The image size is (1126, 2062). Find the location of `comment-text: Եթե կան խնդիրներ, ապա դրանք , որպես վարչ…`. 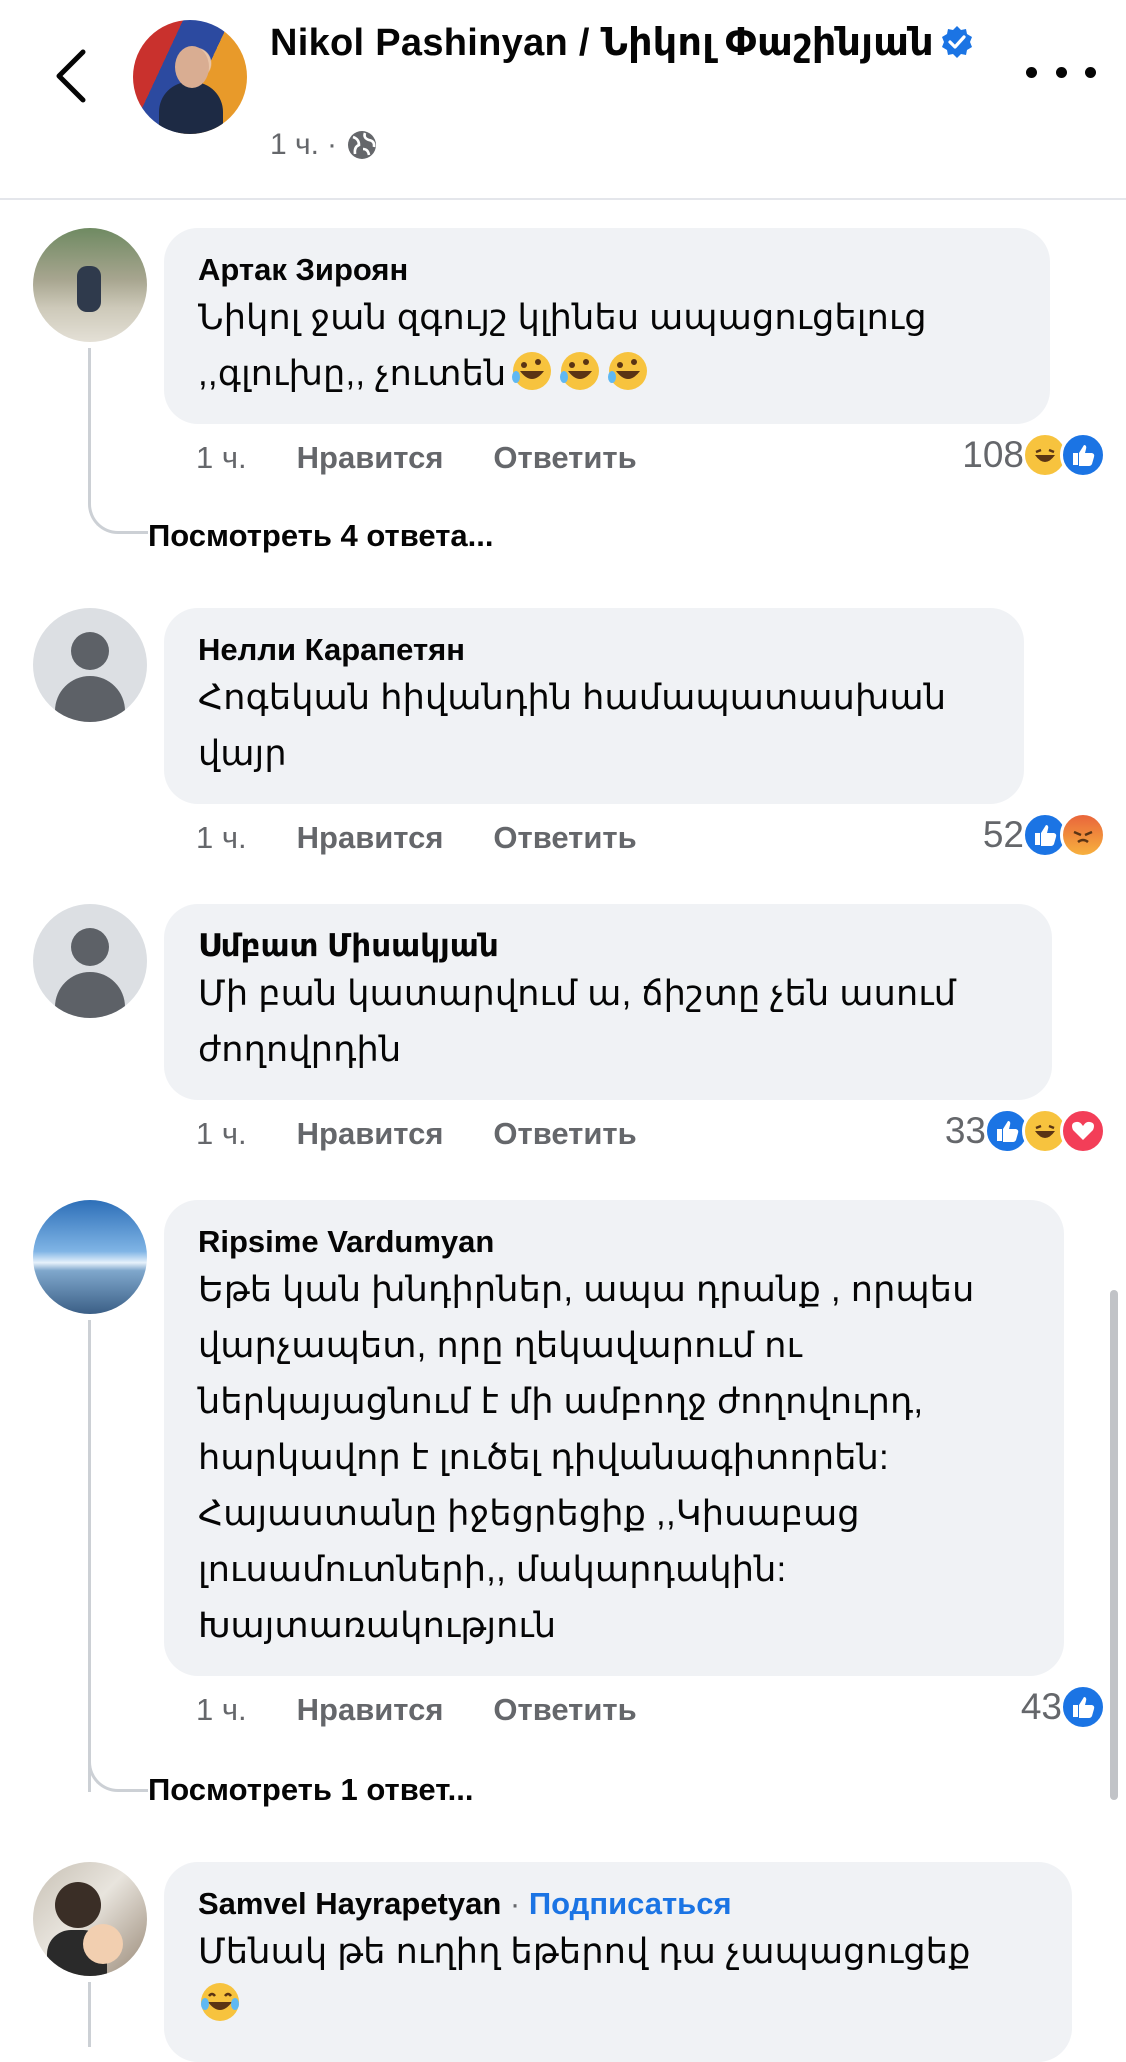

comment-text: Եթե կան խնդիրներ, ապա դրանք , որպես վարչ… is located at coordinates (586, 1457).